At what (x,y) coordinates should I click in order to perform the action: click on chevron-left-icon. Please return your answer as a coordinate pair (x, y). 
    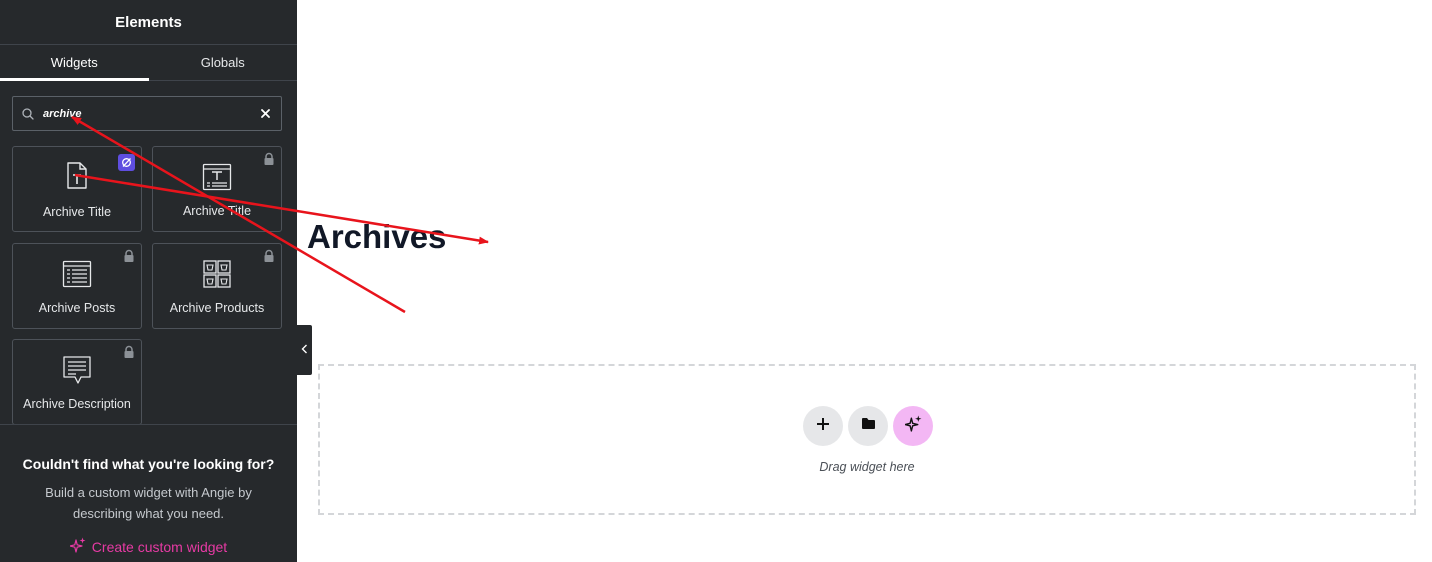
    Looking at the image, I should click on (304, 350).